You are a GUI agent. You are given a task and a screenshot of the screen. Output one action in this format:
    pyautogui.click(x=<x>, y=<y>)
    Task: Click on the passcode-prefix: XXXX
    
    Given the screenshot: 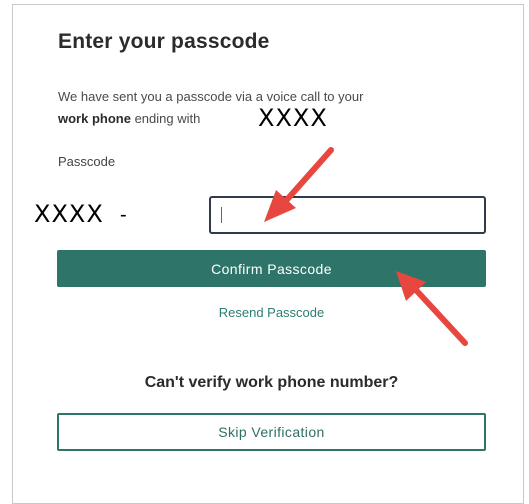 What is the action you would take?
    pyautogui.click(x=69, y=214)
    